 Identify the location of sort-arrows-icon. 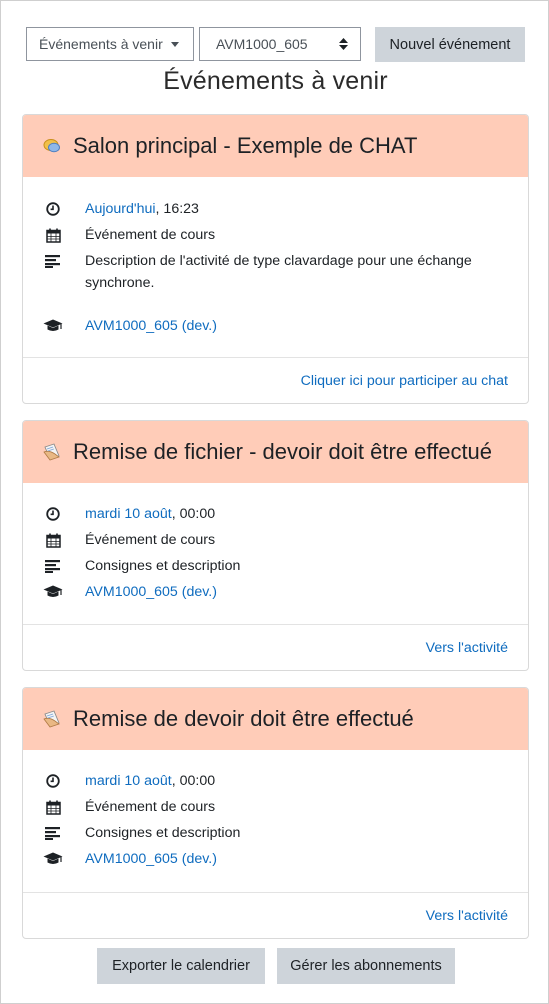
(343, 44).